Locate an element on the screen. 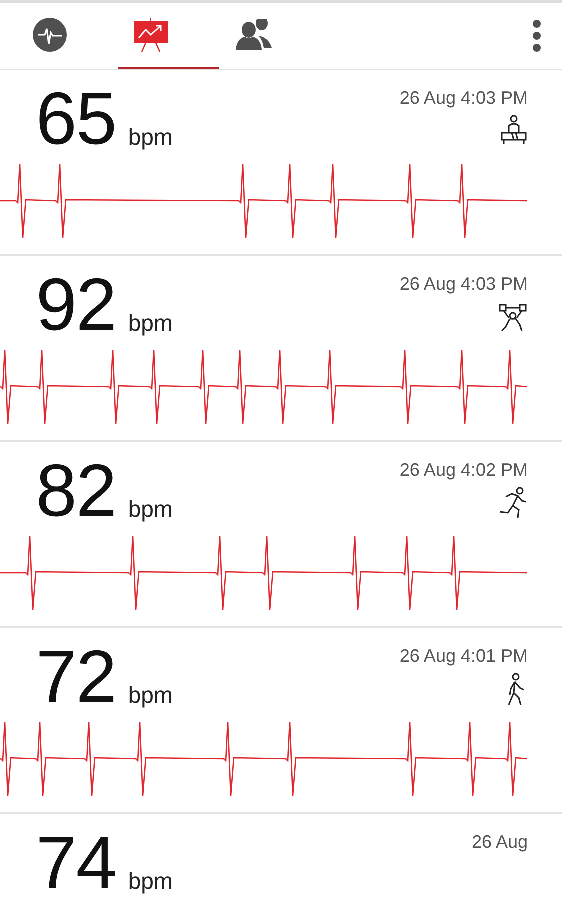 Image resolution: width=562 pixels, height=900 pixels. chart-board-icon is located at coordinates (151, 35).